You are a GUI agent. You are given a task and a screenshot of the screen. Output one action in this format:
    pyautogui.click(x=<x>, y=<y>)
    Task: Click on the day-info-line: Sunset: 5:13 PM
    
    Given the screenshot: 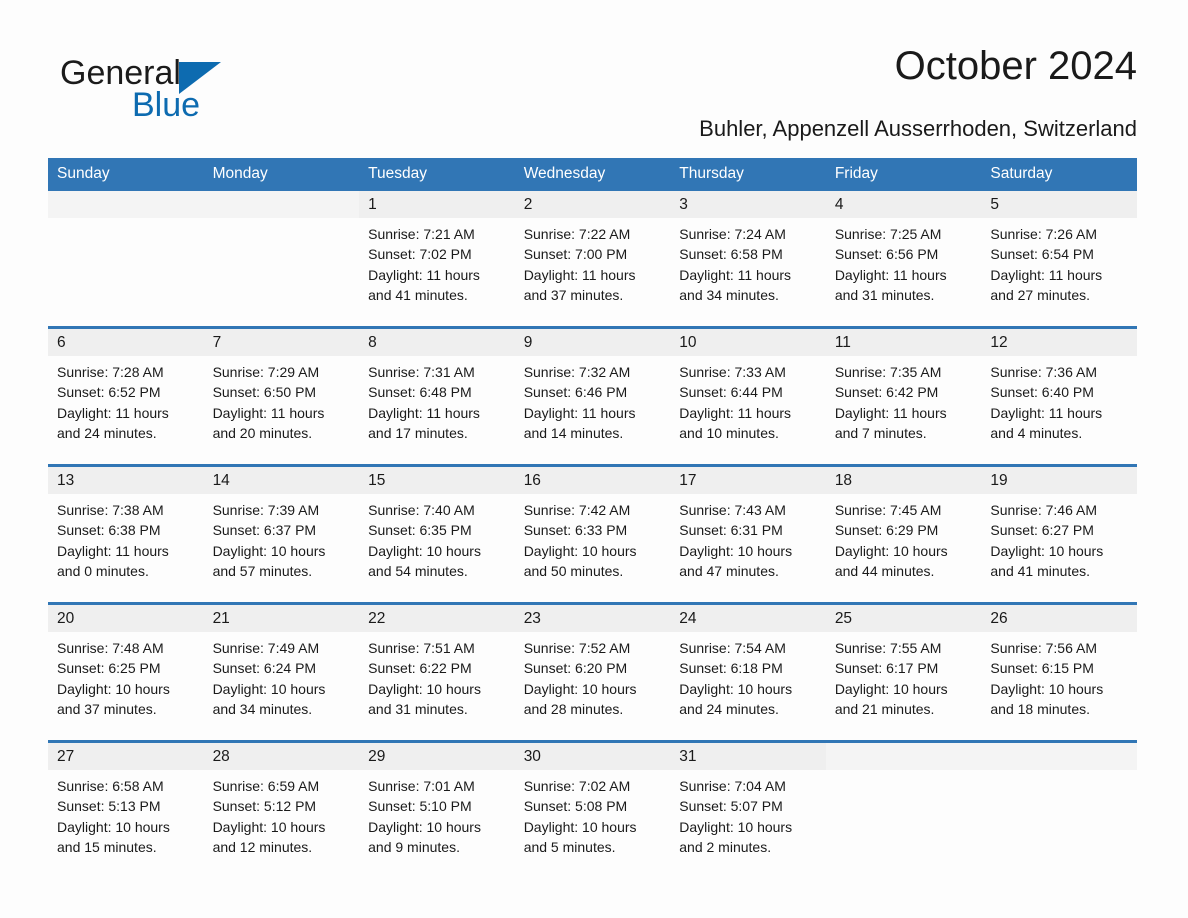 What is the action you would take?
    pyautogui.click(x=109, y=806)
    